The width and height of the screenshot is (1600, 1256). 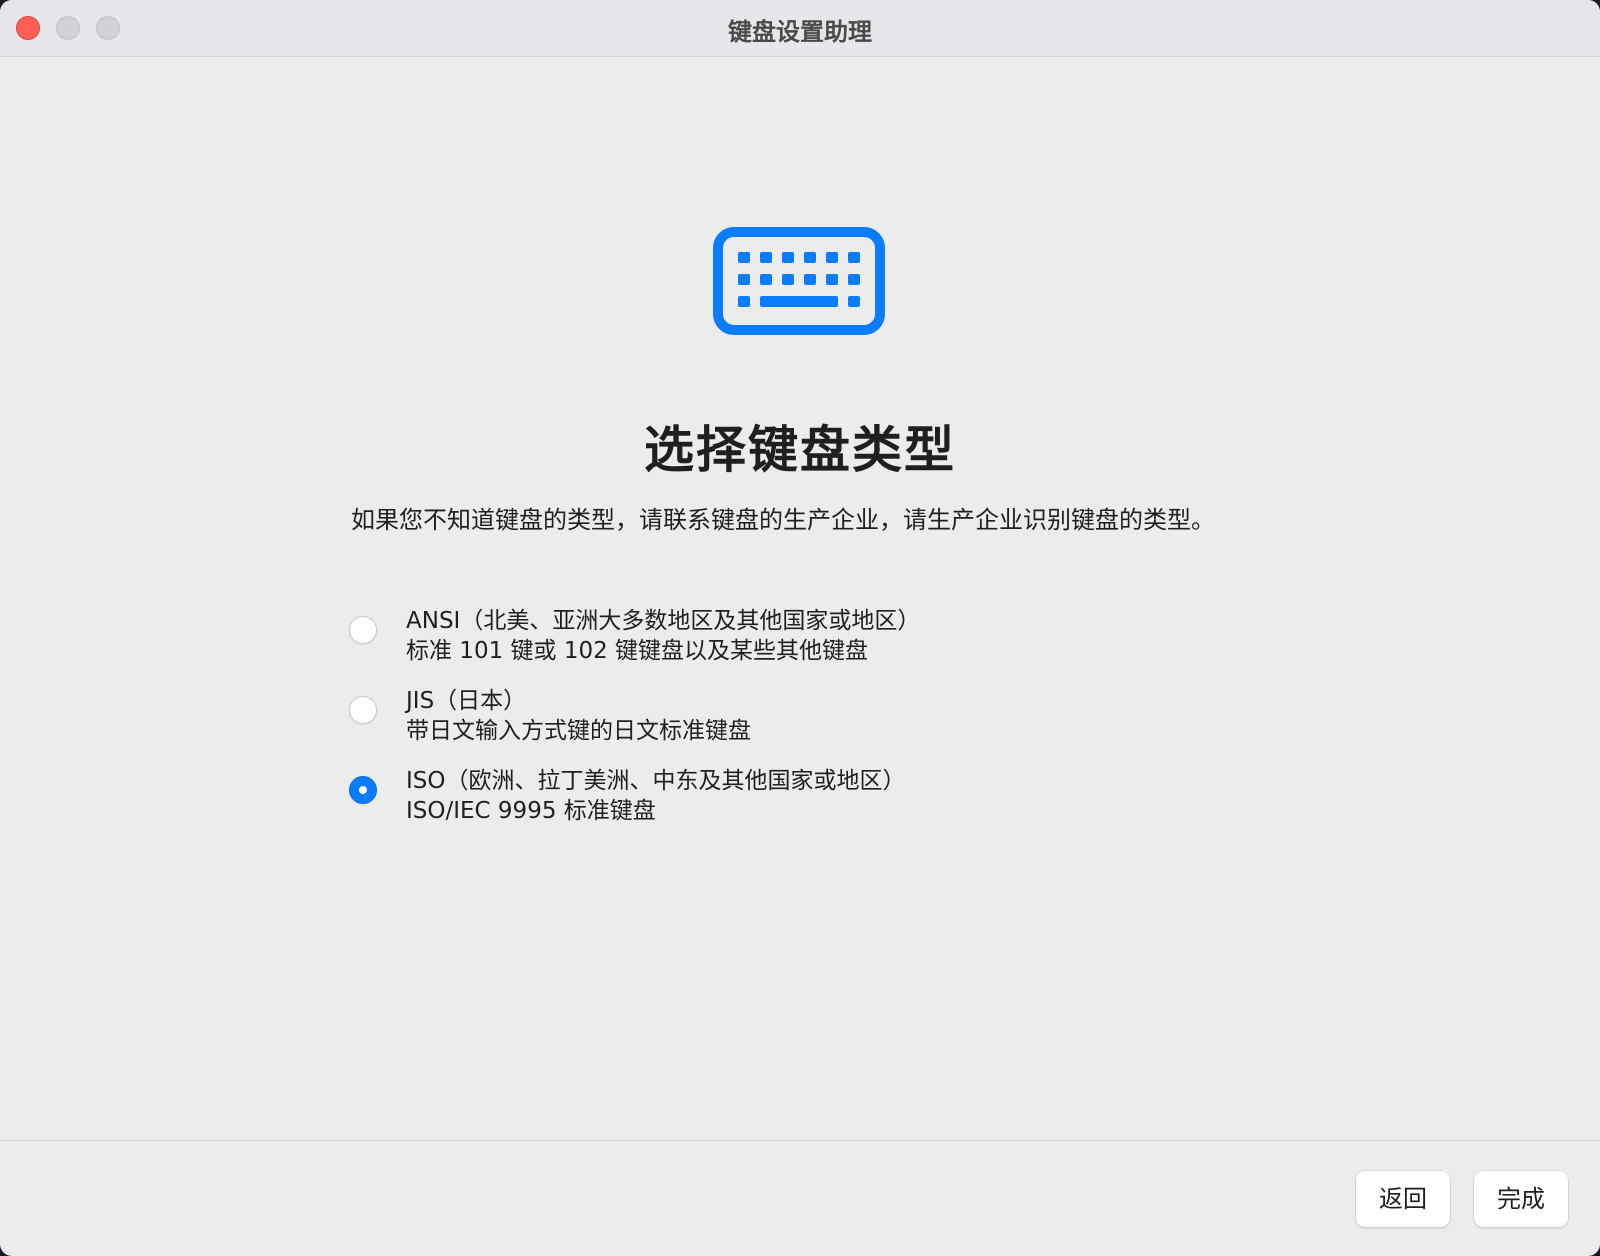 What do you see at coordinates (656, 781) in the screenshot?
I see `option-iso-title: ISO（欧洲、拉丁美洲、中东及其他国家或地区）` at bounding box center [656, 781].